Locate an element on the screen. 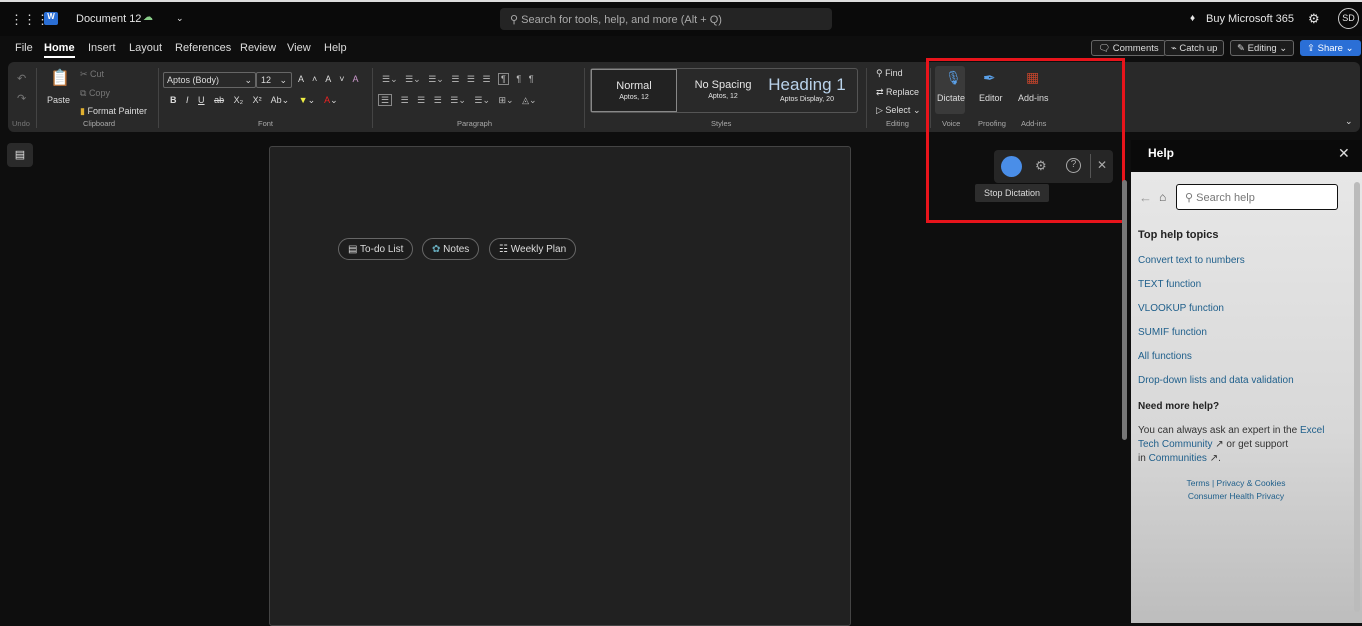 Image resolution: width=1362 pixels, height=626 pixels. notes-chip: ✿ Notes is located at coordinates (451, 249).